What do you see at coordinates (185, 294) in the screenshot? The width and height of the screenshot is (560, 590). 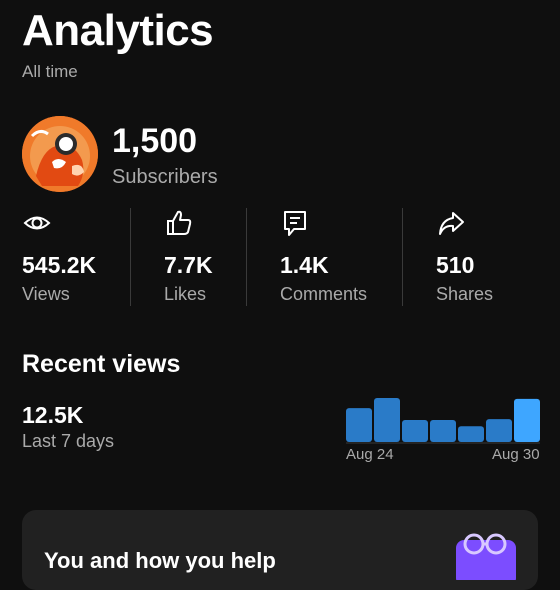 I see `likes-label: Likes` at bounding box center [185, 294].